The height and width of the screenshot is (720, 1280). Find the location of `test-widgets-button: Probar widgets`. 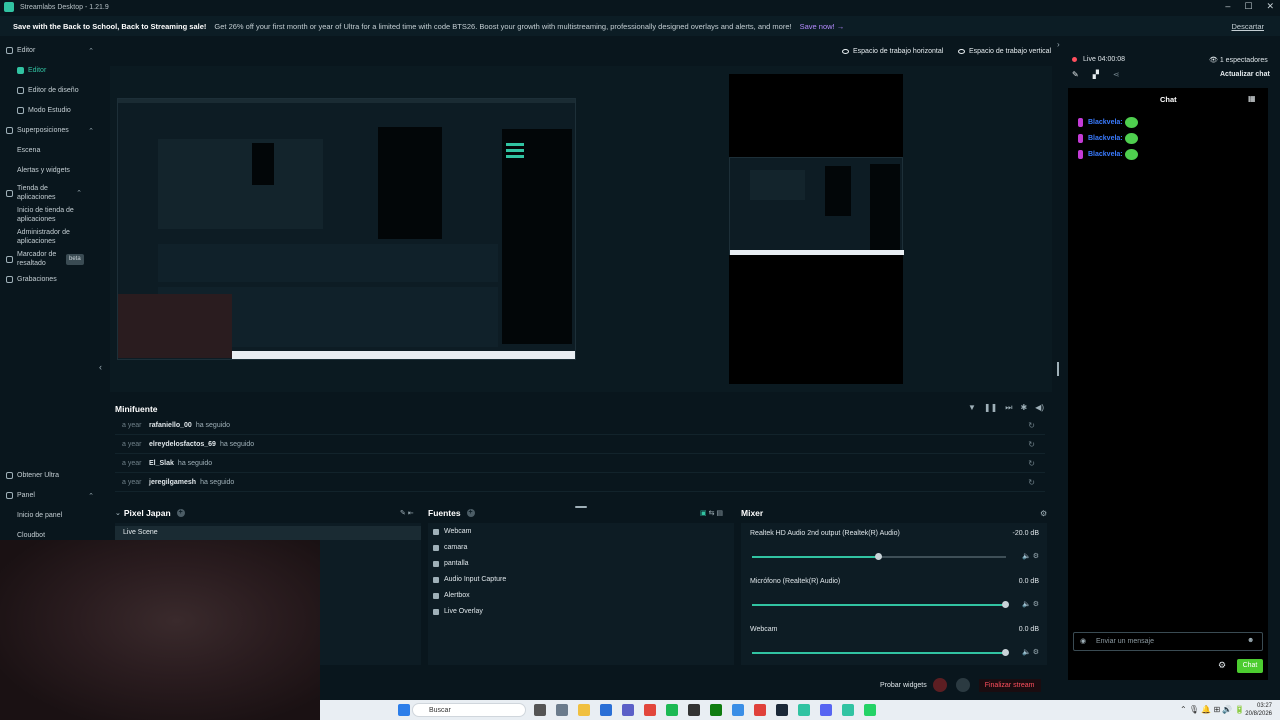

test-widgets-button: Probar widgets is located at coordinates (903, 685).